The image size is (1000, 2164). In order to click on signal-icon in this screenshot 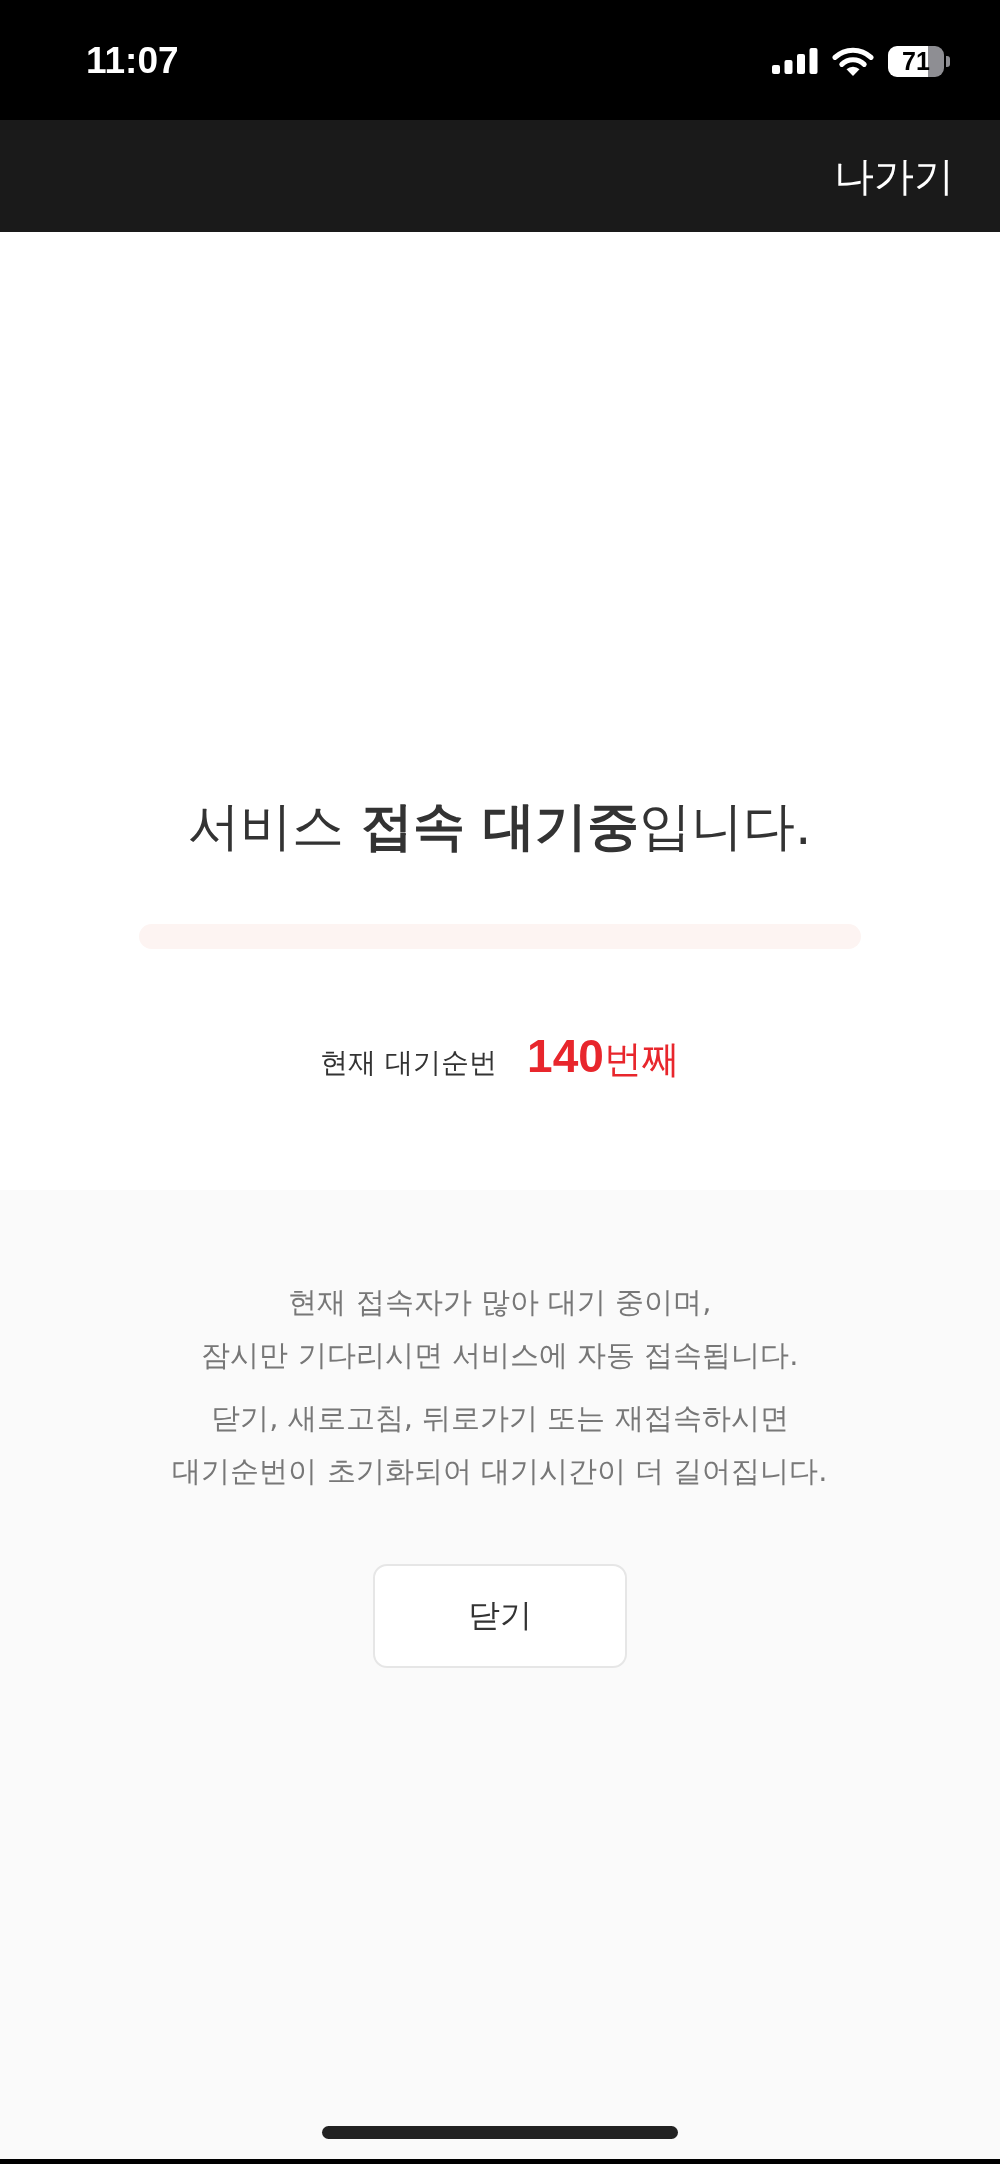, I will do `click(795, 61)`.